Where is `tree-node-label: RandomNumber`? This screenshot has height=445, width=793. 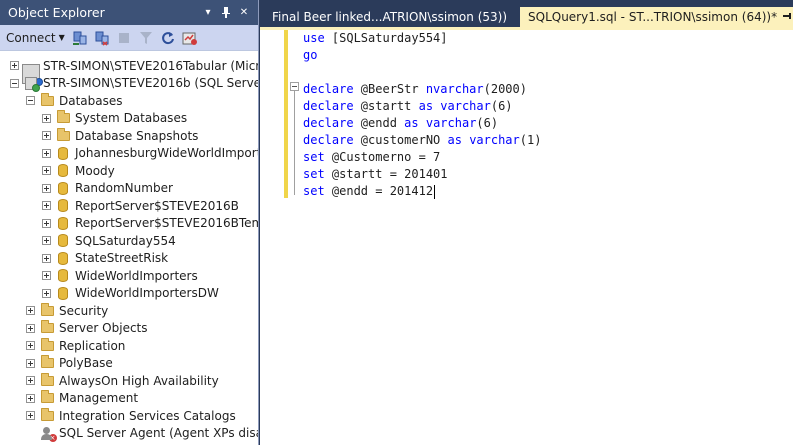
tree-node-label: RandomNumber is located at coordinates (124, 188).